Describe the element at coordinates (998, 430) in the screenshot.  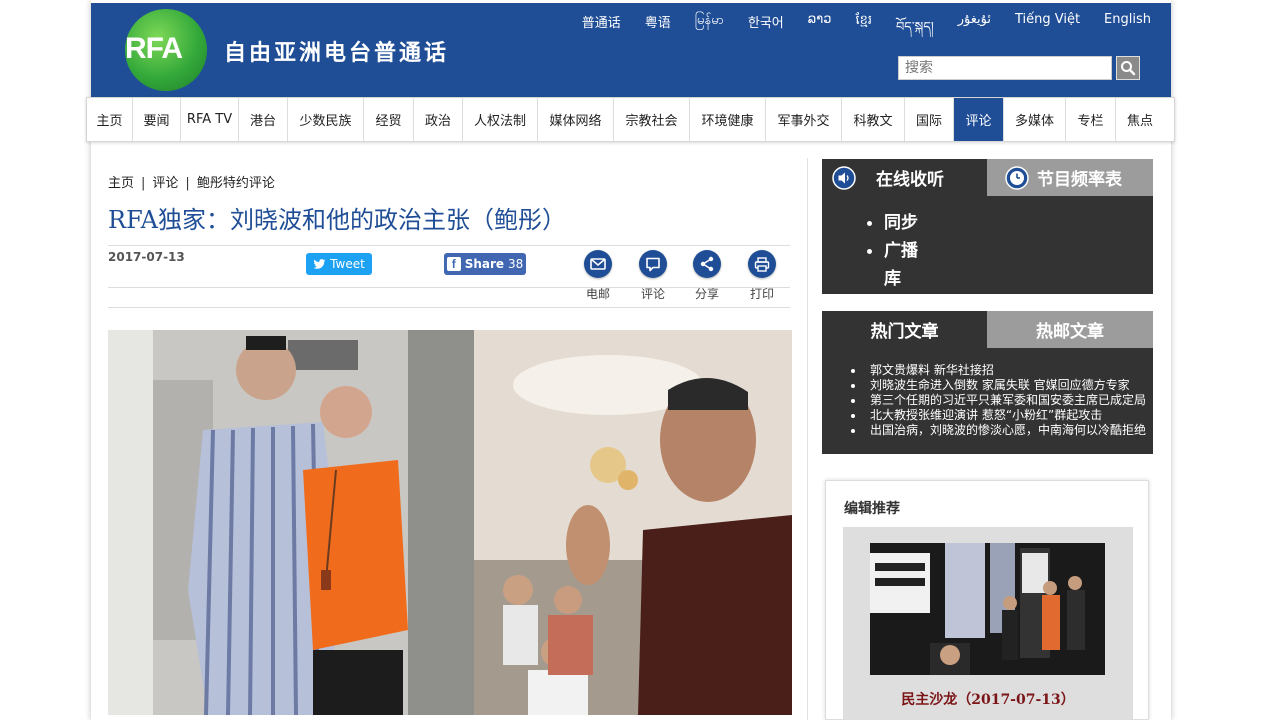
I see `list-item: 出国治病，刘晓波的惨淡心愿，中南海何以冷酷拒绝` at that location.